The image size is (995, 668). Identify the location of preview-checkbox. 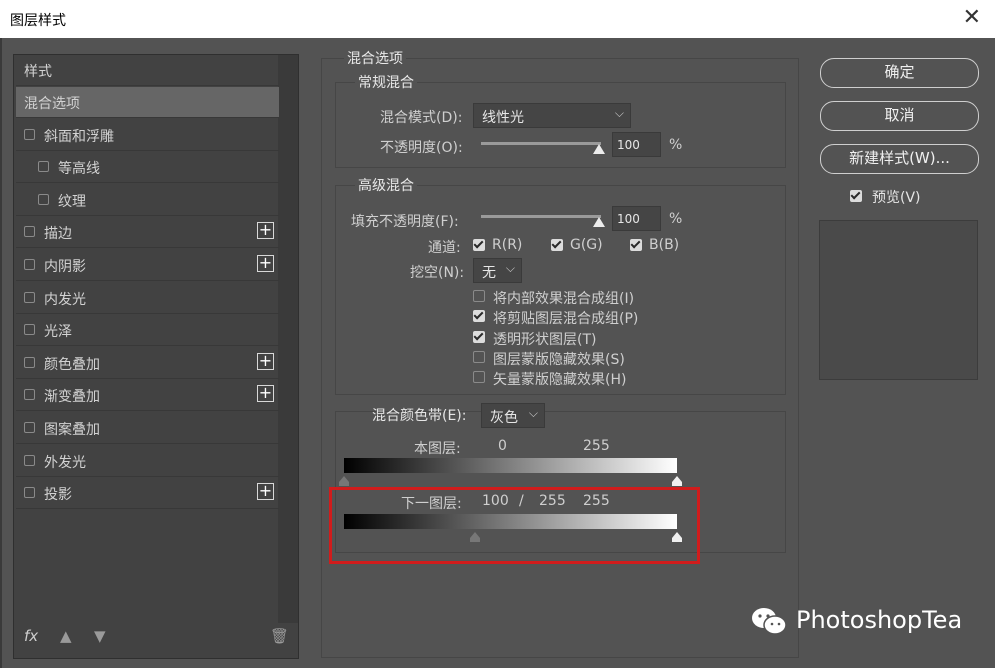
(856, 196).